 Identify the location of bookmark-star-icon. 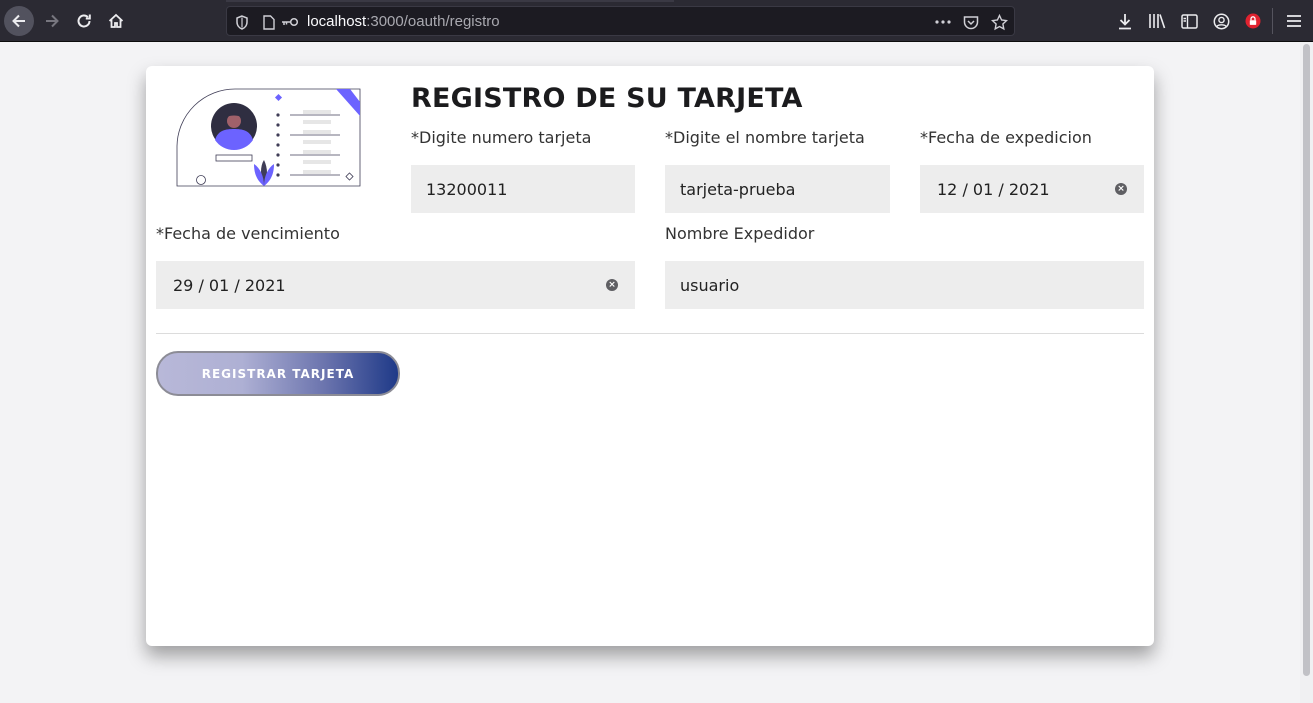
(999, 22).